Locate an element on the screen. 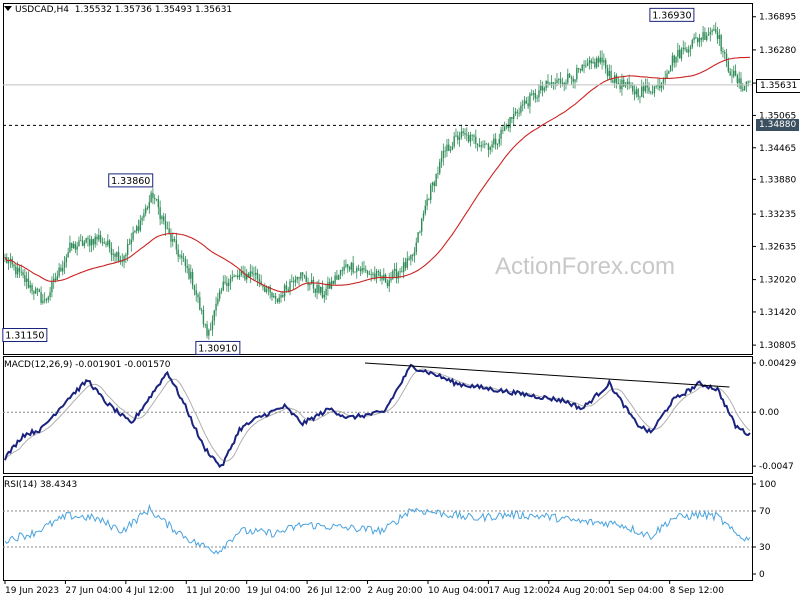 The height and width of the screenshot is (600, 800). ohlc-values: 1.35532 1.35736 1.35493 1.35631 is located at coordinates (153, 10).